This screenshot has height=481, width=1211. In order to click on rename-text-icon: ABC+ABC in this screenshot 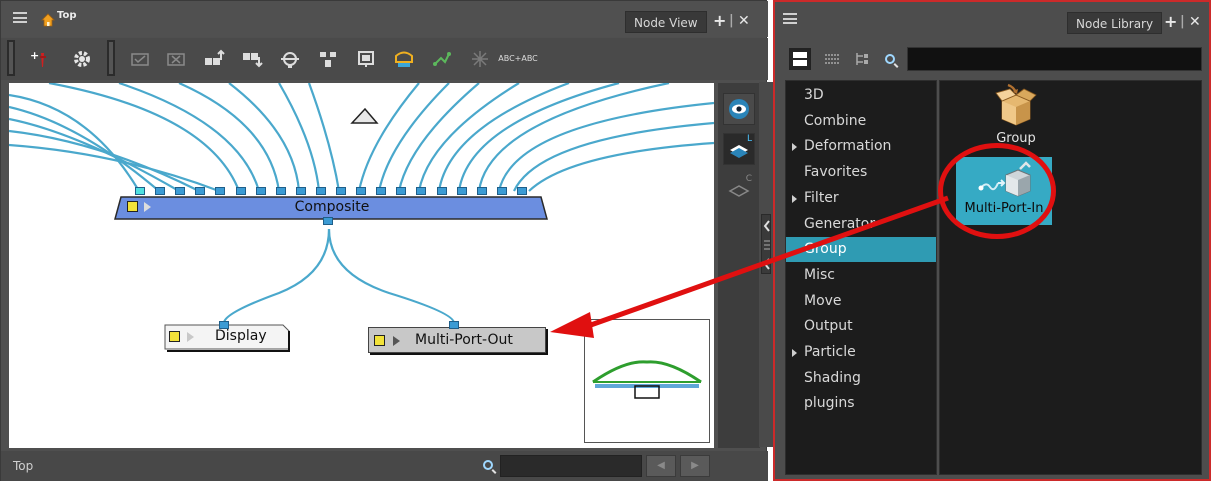, I will do `click(518, 59)`.